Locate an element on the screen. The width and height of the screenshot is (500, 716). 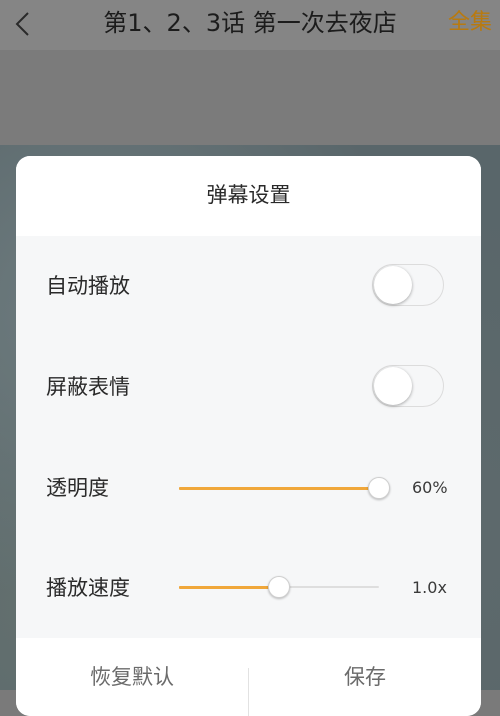
dimmed-content-band is located at coordinates (250, 97).